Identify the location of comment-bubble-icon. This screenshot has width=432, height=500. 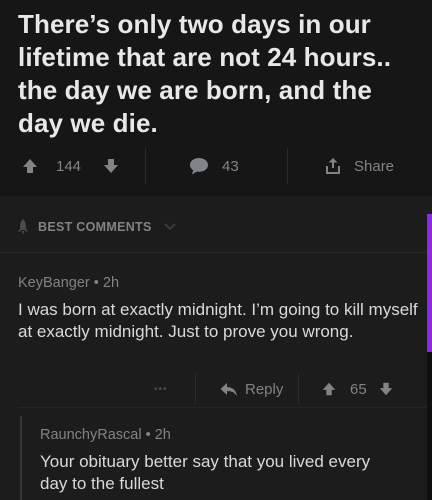
(199, 166).